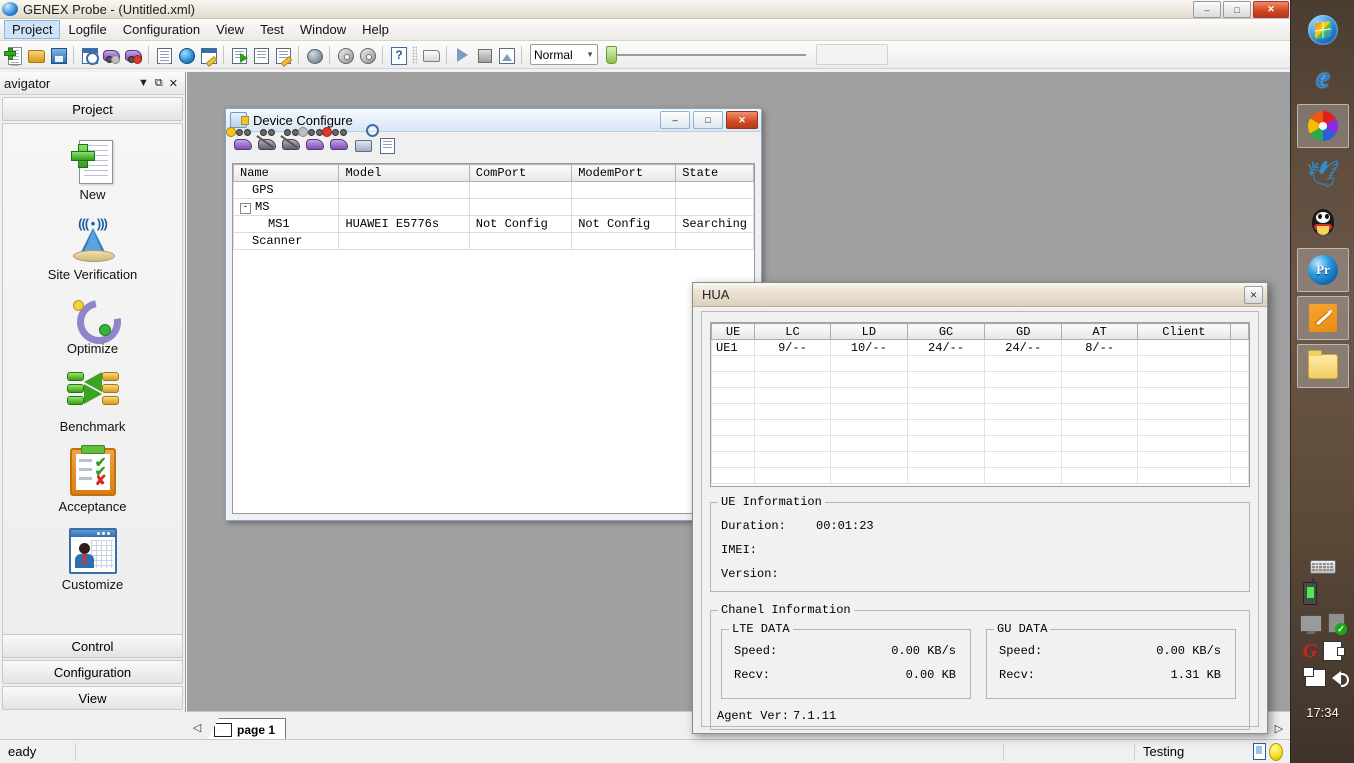 This screenshot has height=763, width=1354. Describe the element at coordinates (462, 55) in the screenshot. I see `play-icon` at that location.